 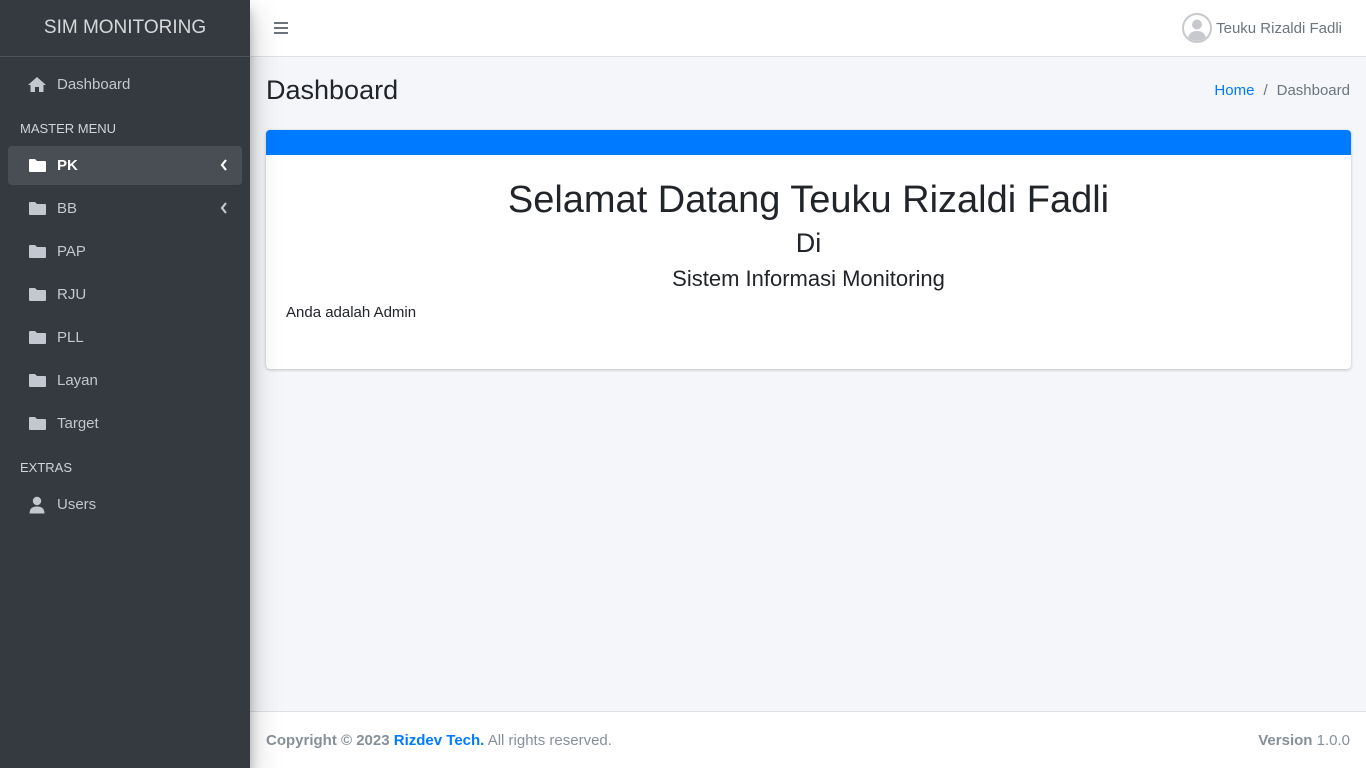 I want to click on breadcrumb-current: Dashboard, so click(x=1313, y=90).